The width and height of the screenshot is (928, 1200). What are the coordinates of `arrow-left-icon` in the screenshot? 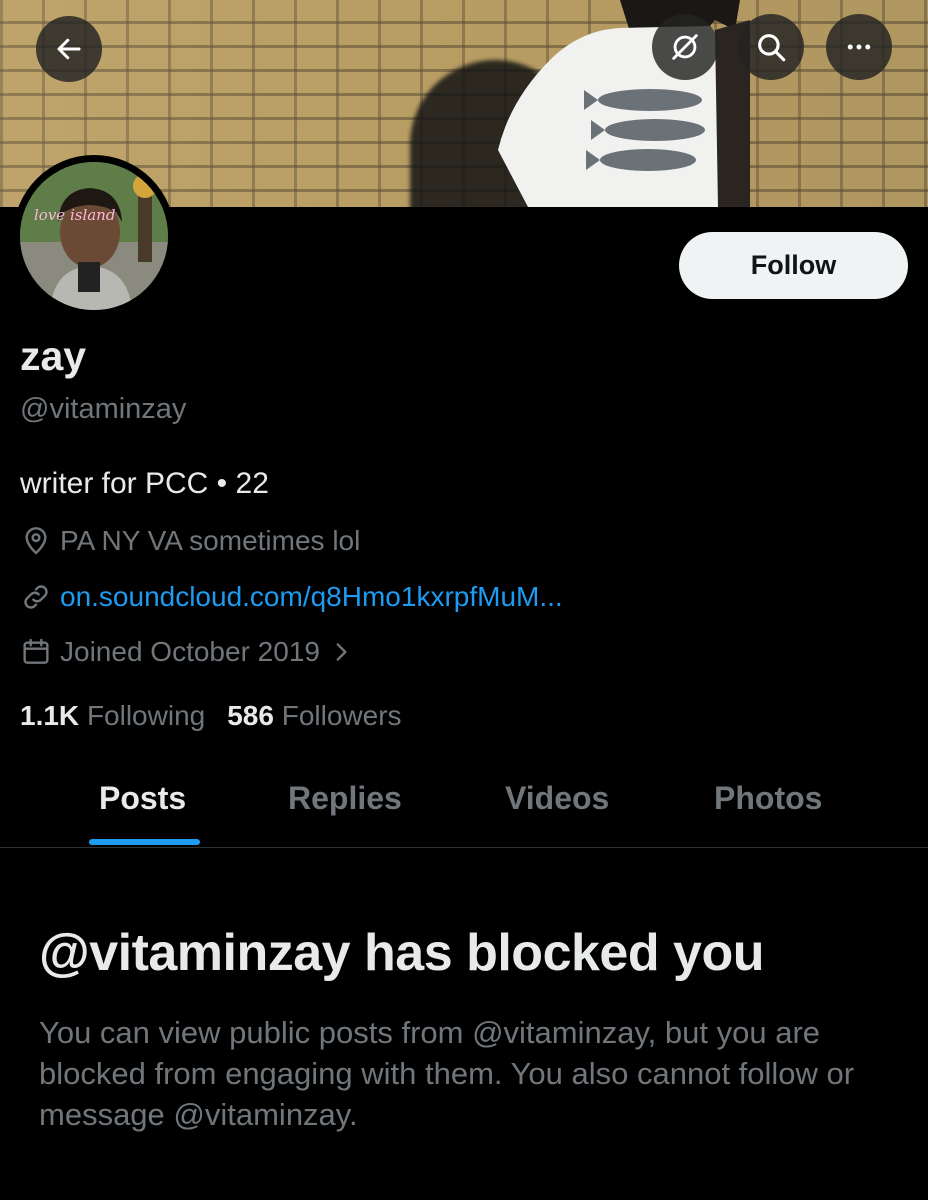 It's located at (69, 49).